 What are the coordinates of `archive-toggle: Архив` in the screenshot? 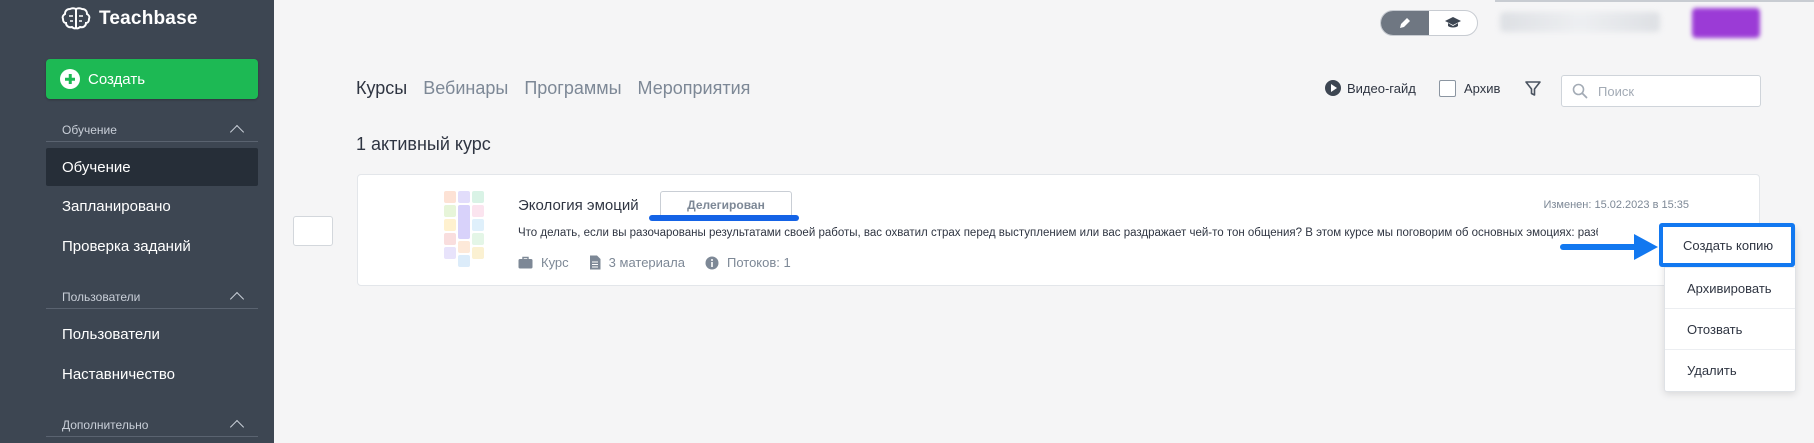 It's located at (1469, 88).